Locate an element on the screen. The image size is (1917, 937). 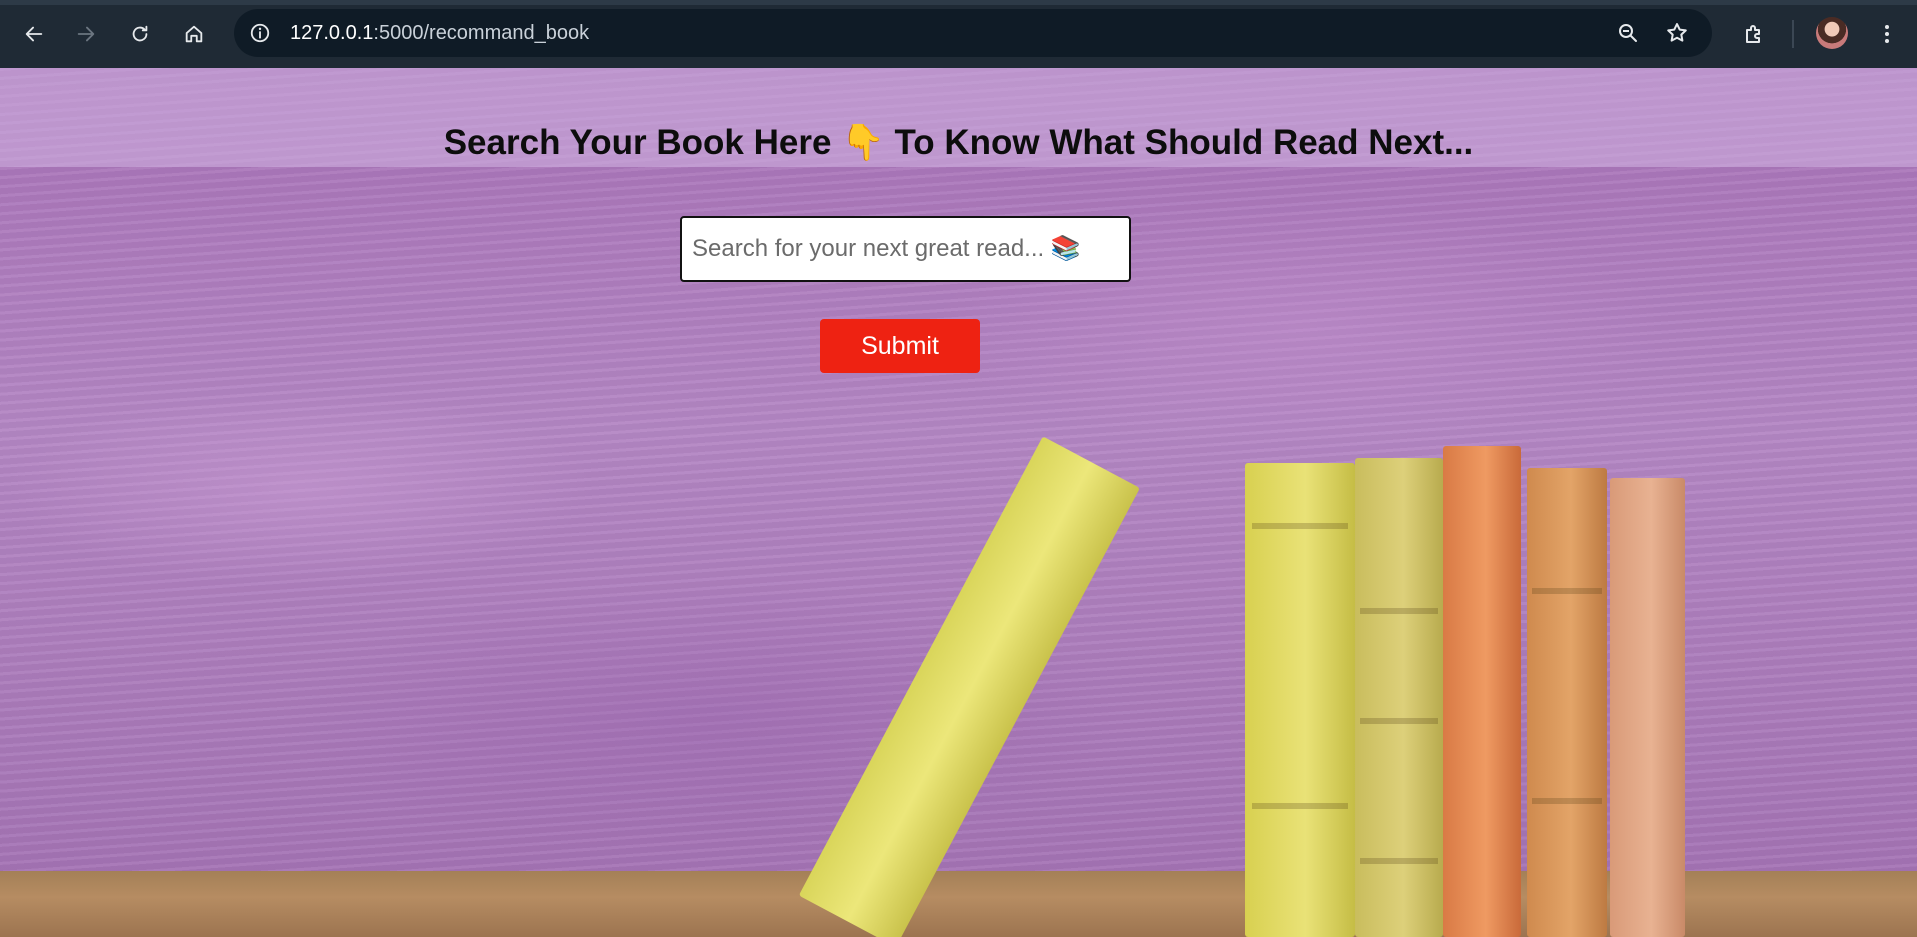
forward-arrow-icon is located at coordinates (86, 34).